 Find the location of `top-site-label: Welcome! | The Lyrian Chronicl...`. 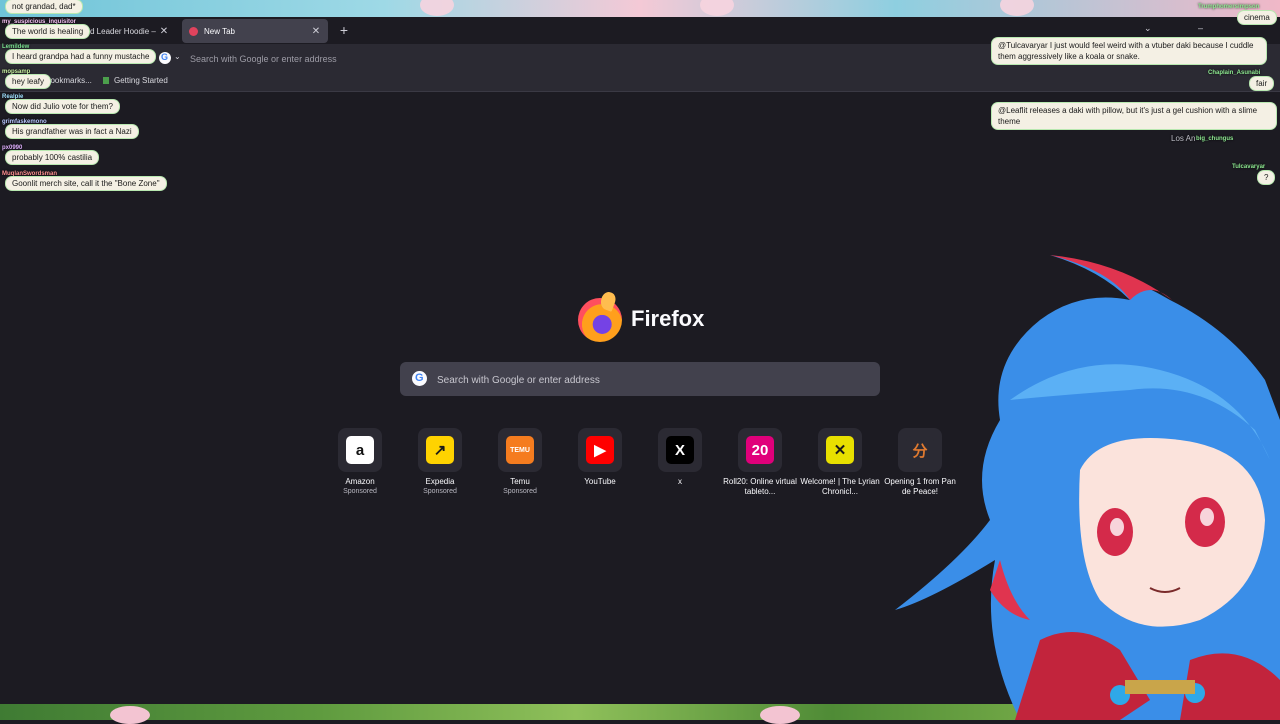

top-site-label: Welcome! | The Lyrian Chronicl... is located at coordinates (840, 486).